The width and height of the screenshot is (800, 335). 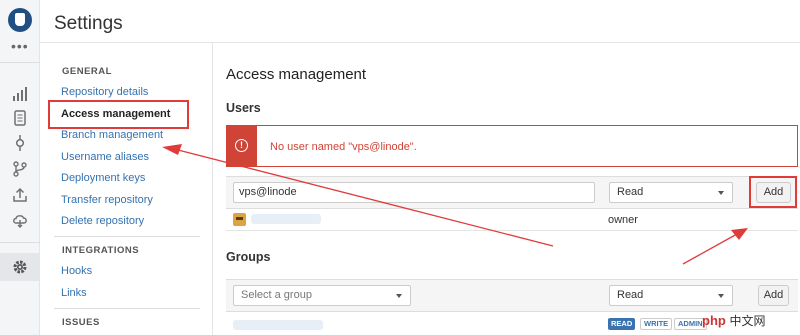 I want to click on commits-icon, so click(x=20, y=143).